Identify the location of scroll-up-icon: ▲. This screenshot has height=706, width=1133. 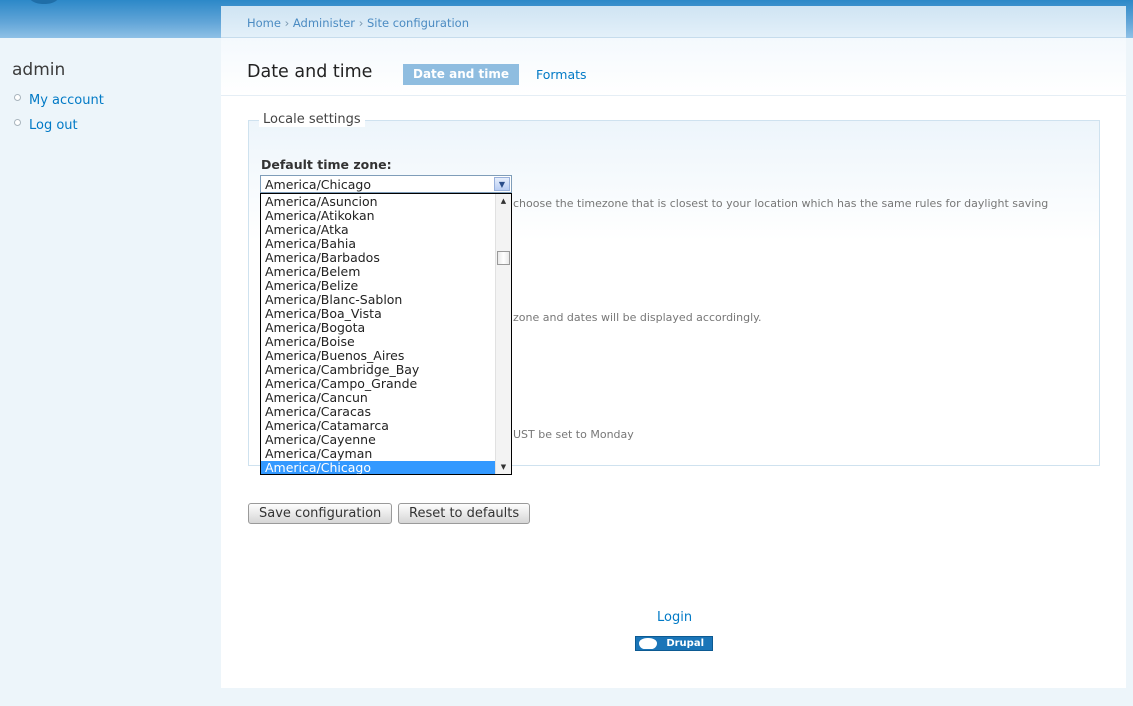
(503, 201).